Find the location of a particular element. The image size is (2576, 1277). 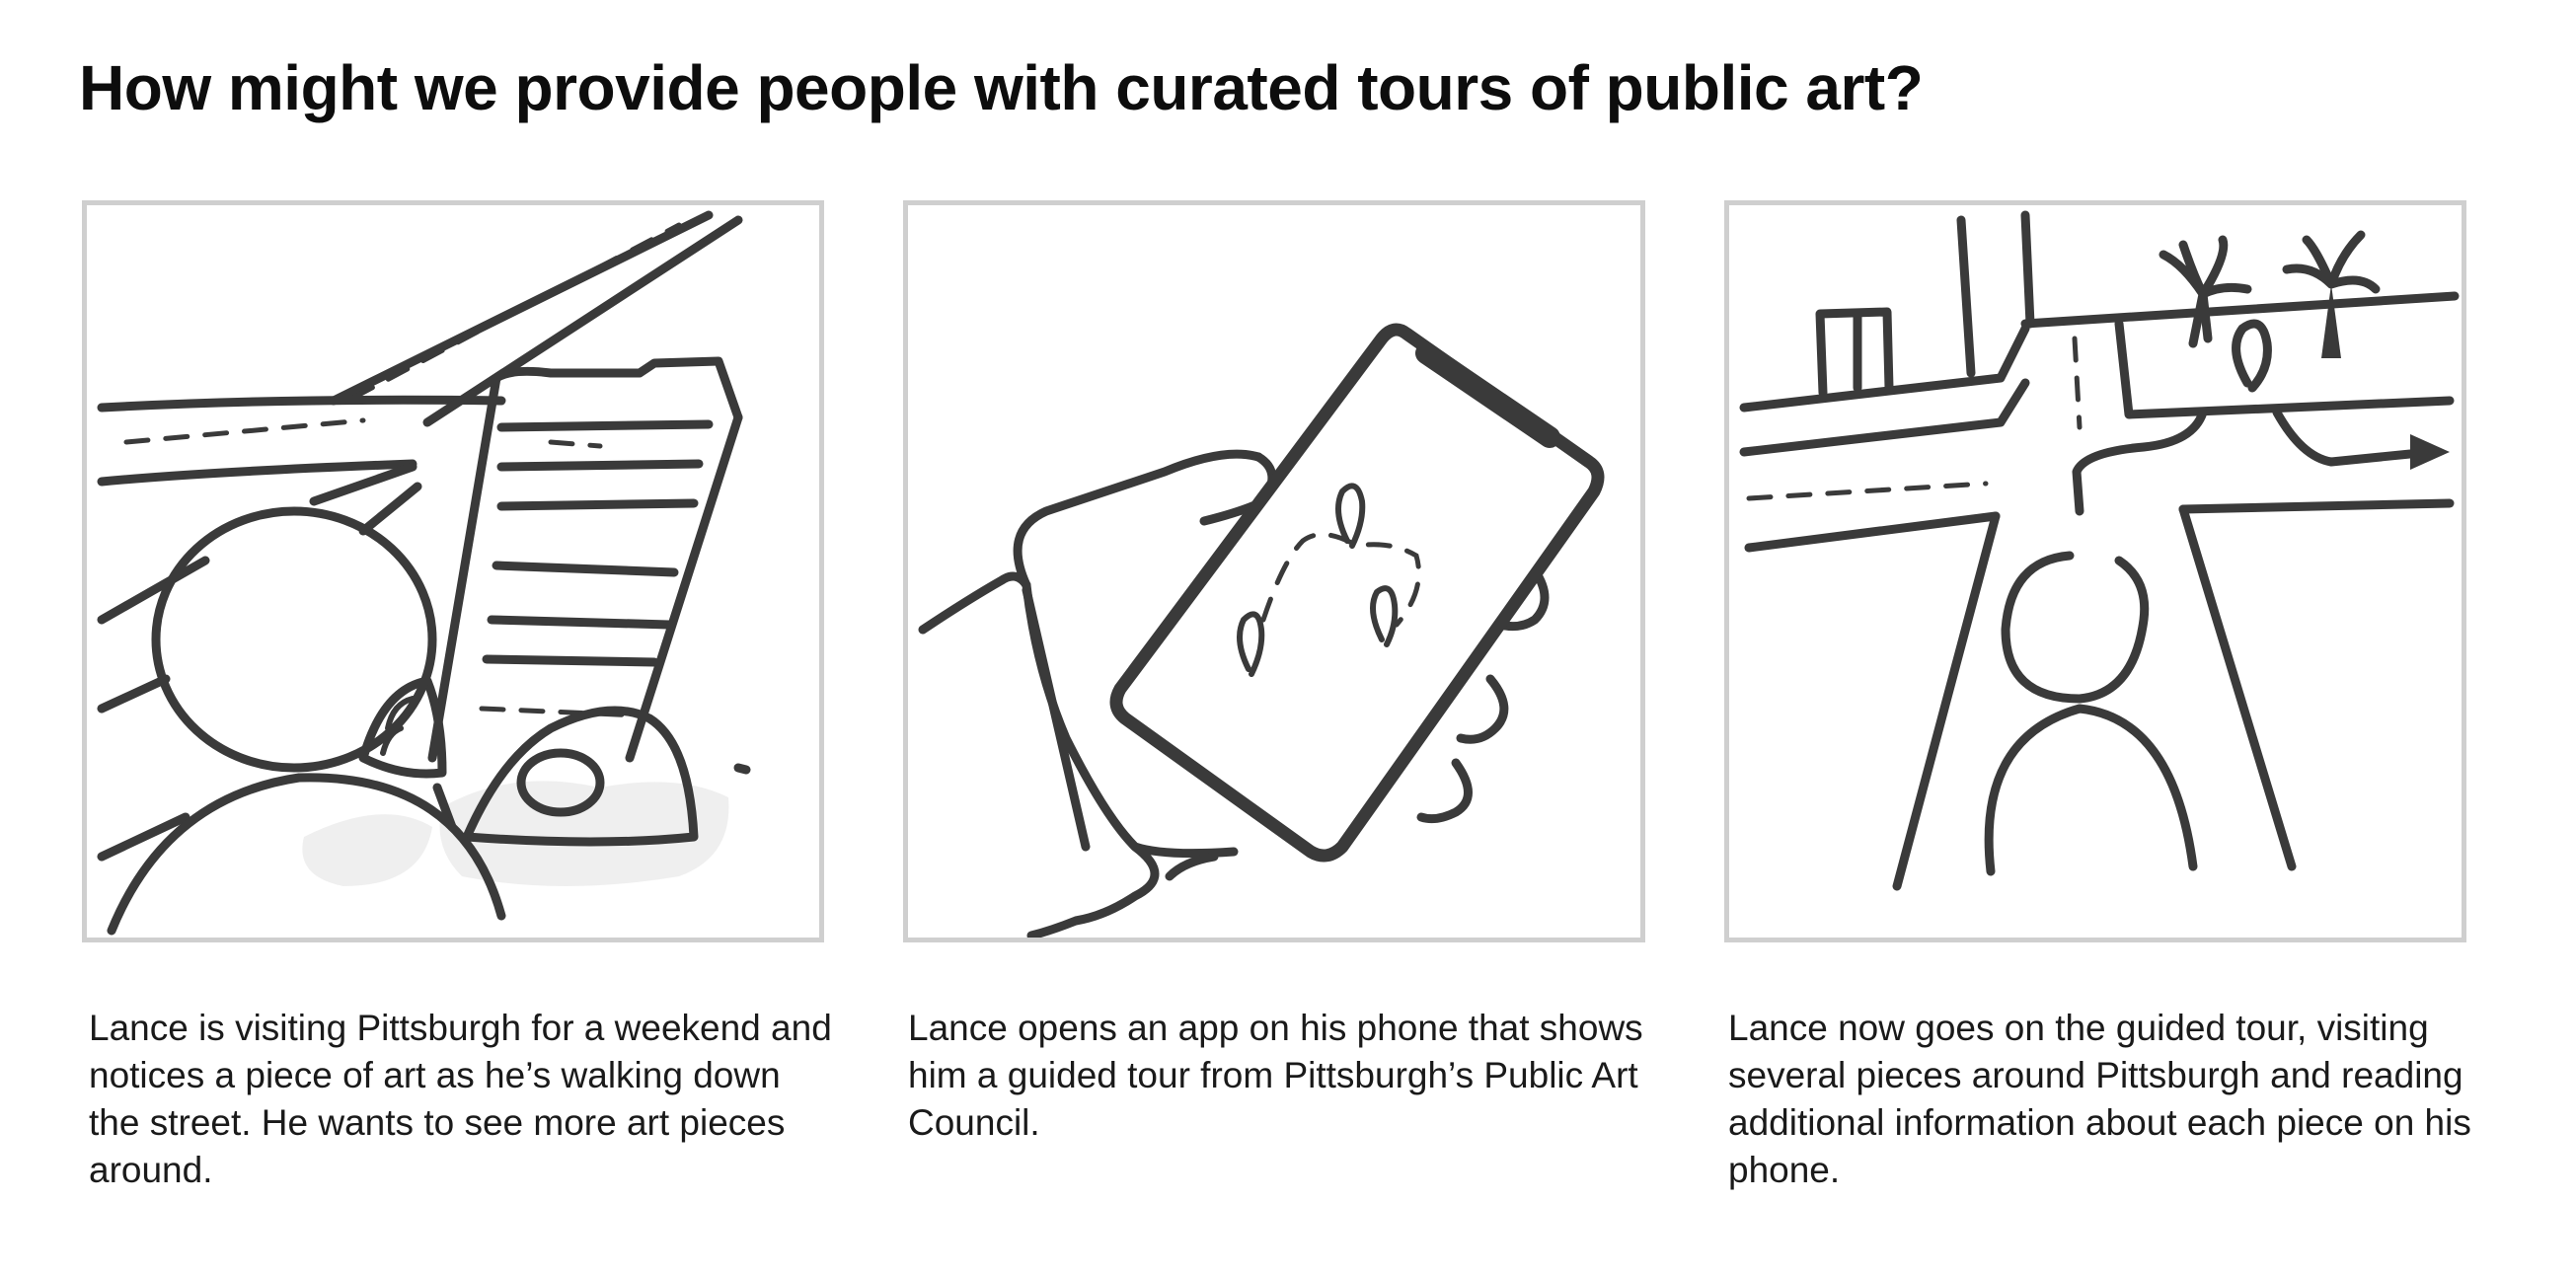

person-at-intersection-sketch-icon is located at coordinates (2099, 550).